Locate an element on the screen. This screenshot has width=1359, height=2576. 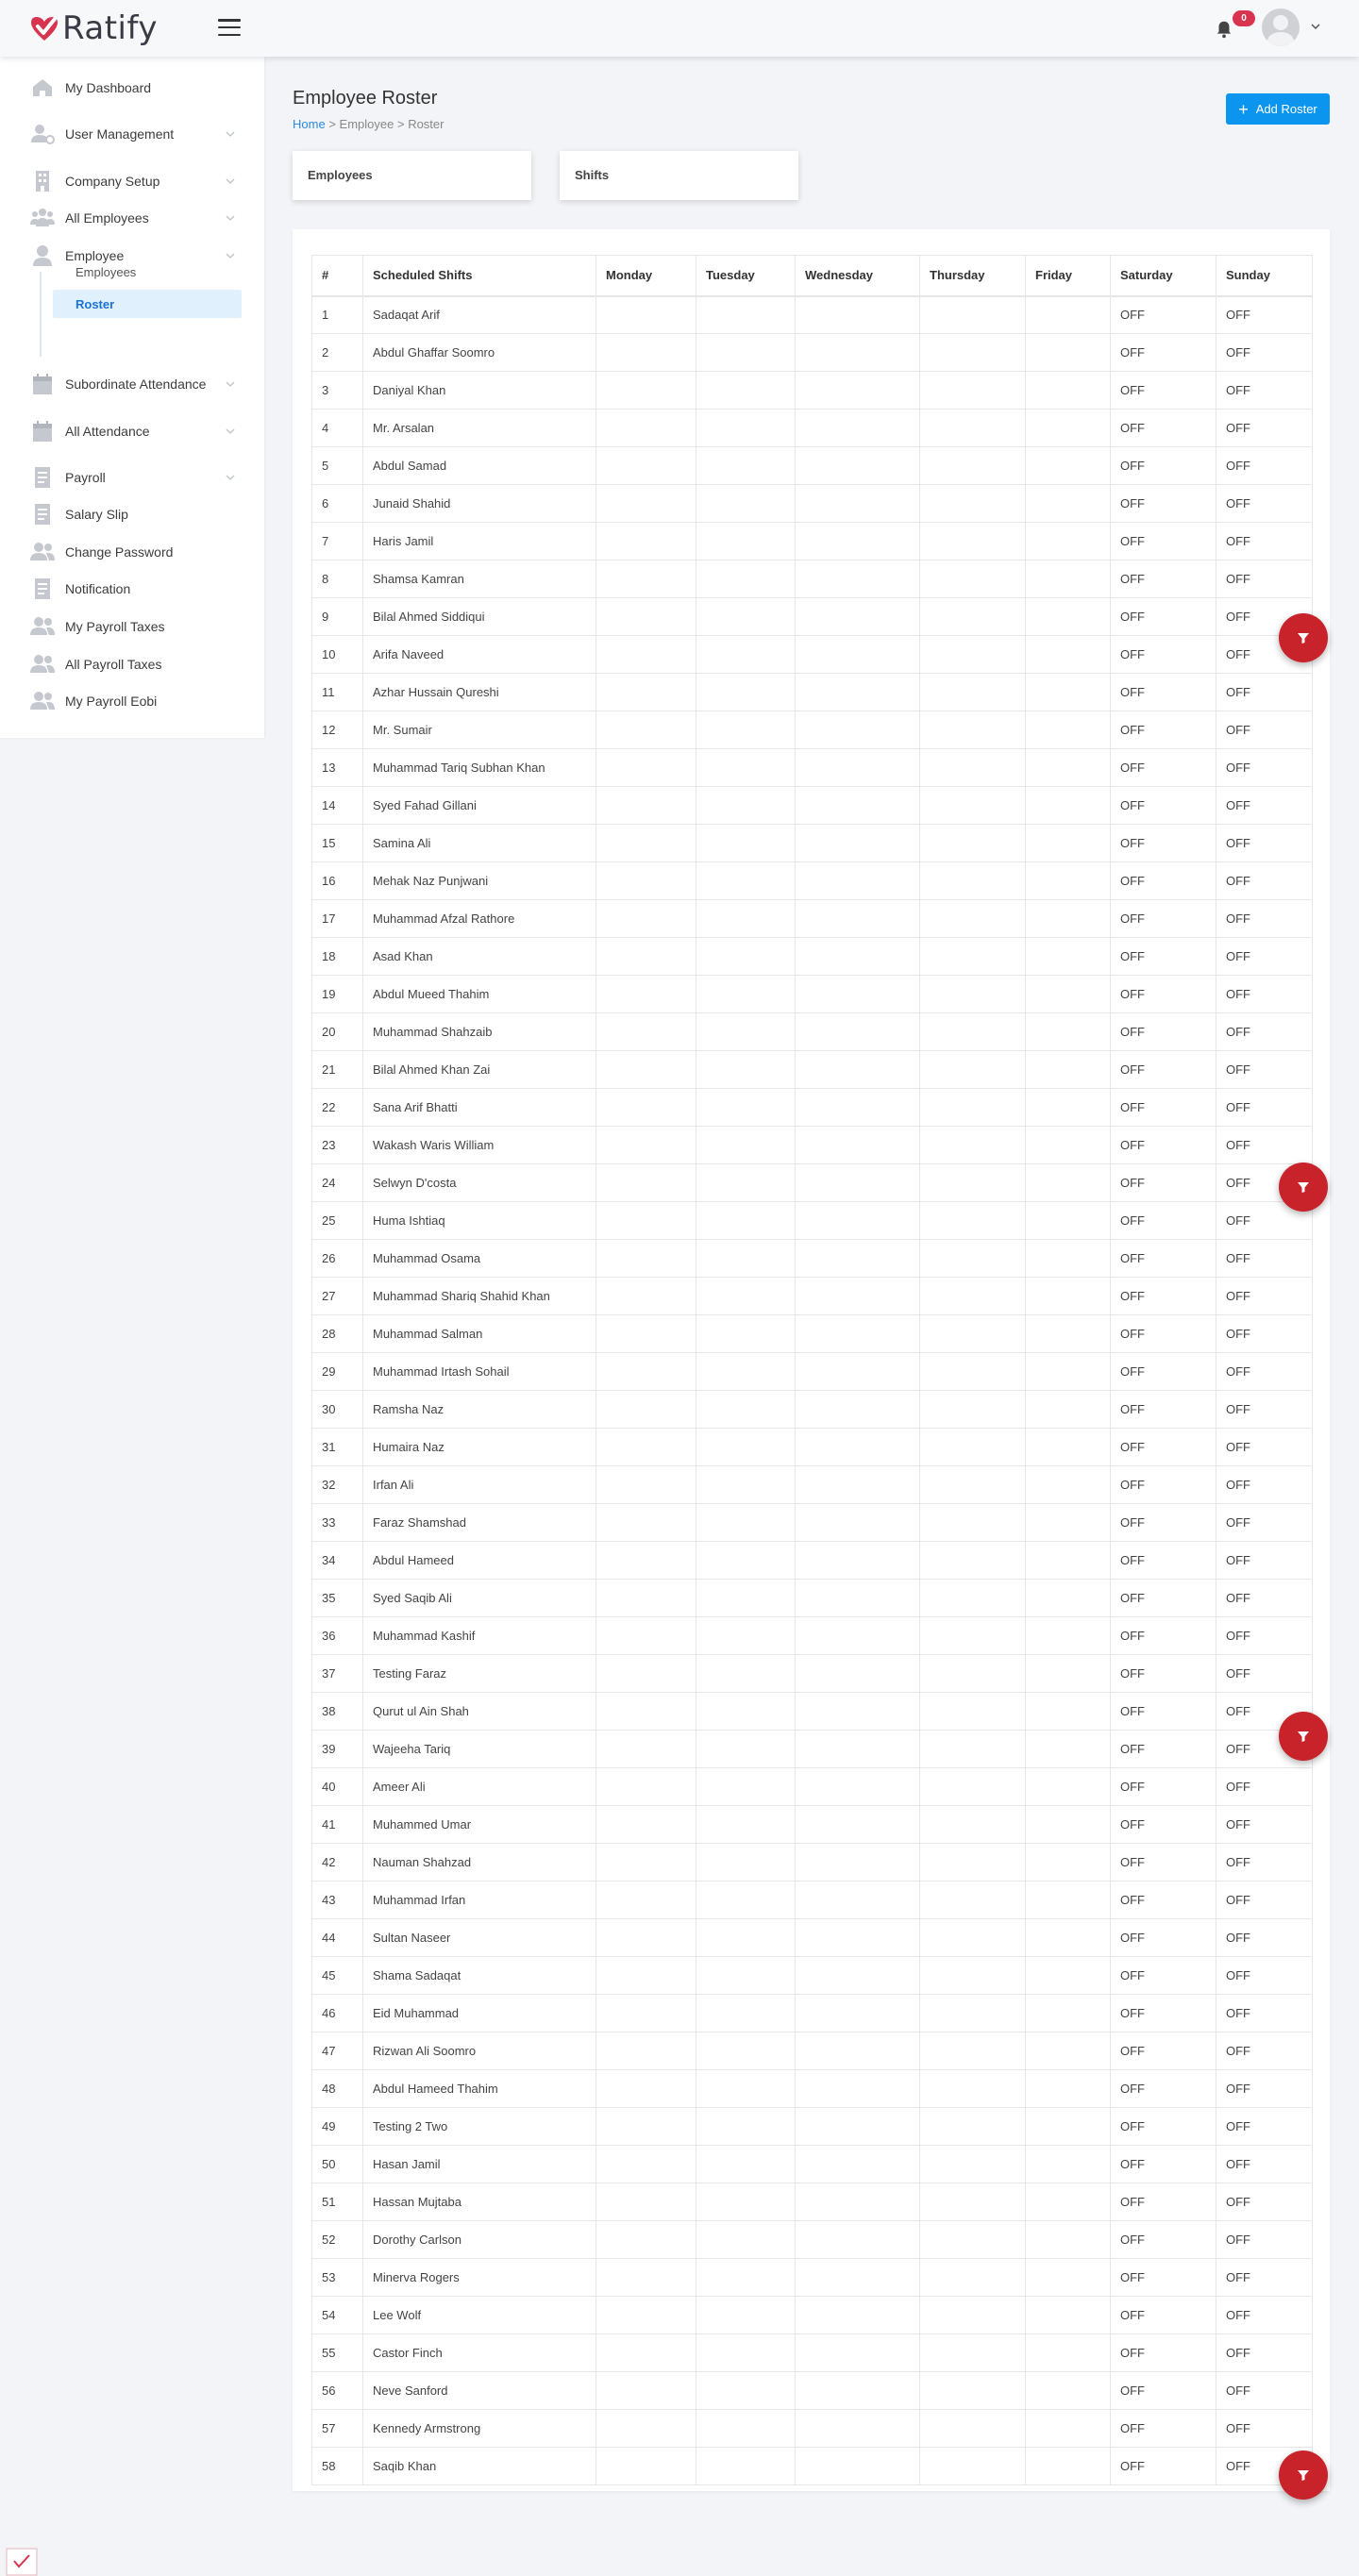
row-number: 53 is located at coordinates (337, 2277).